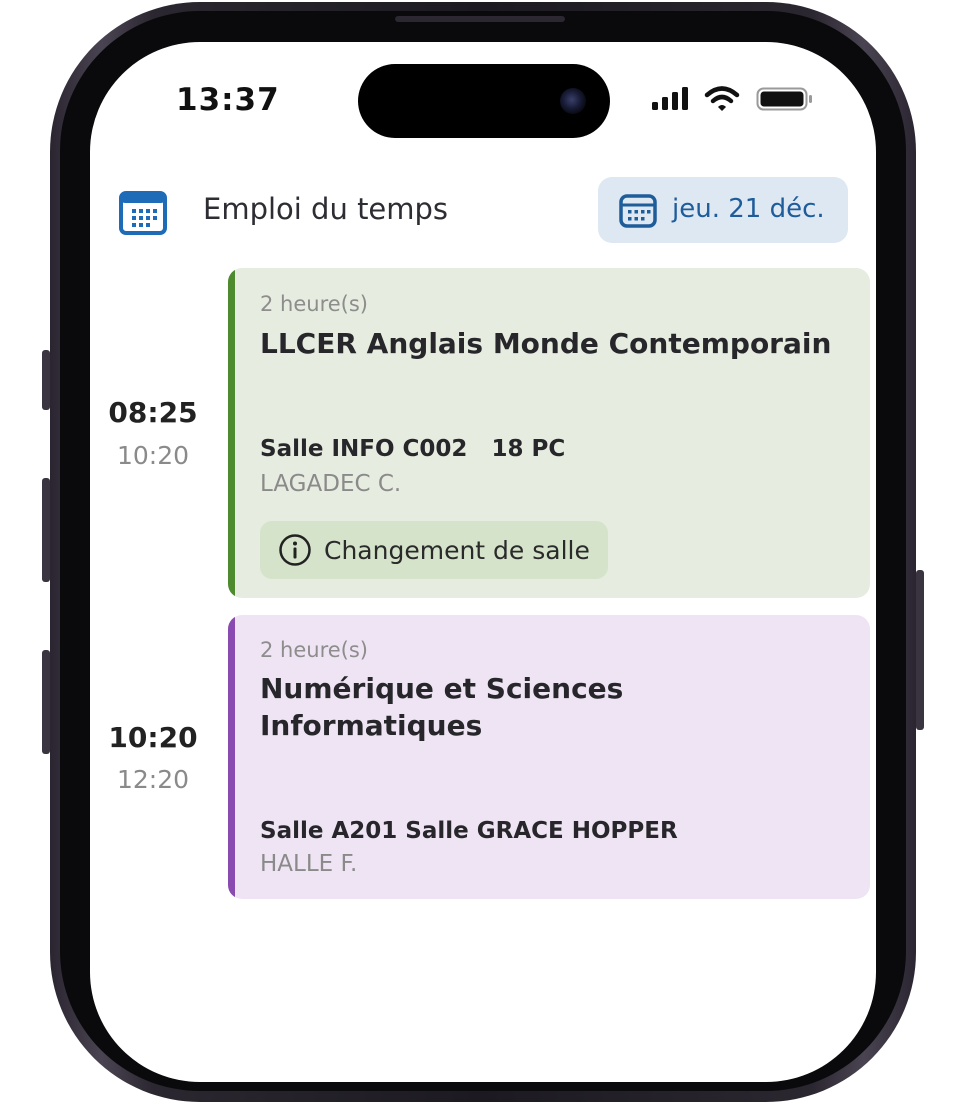 This screenshot has width=961, height=1102. I want to click on speaker-slot, so click(480, 19).